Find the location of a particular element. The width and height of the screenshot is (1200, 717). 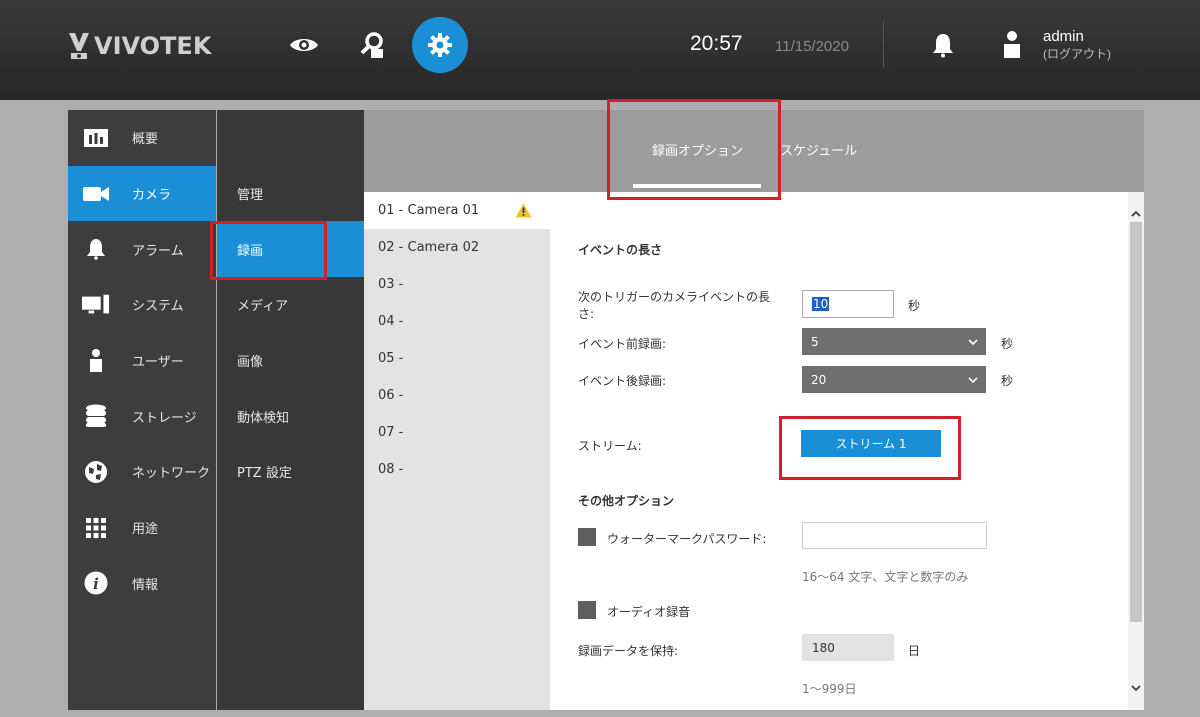

camera-list-item: 05 - is located at coordinates (457, 358).